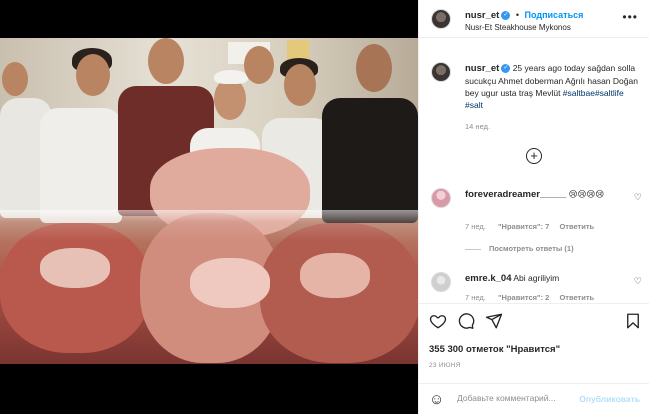 This screenshot has height=414, width=649. Describe the element at coordinates (441, 19) in the screenshot. I see `author-avatar` at that location.